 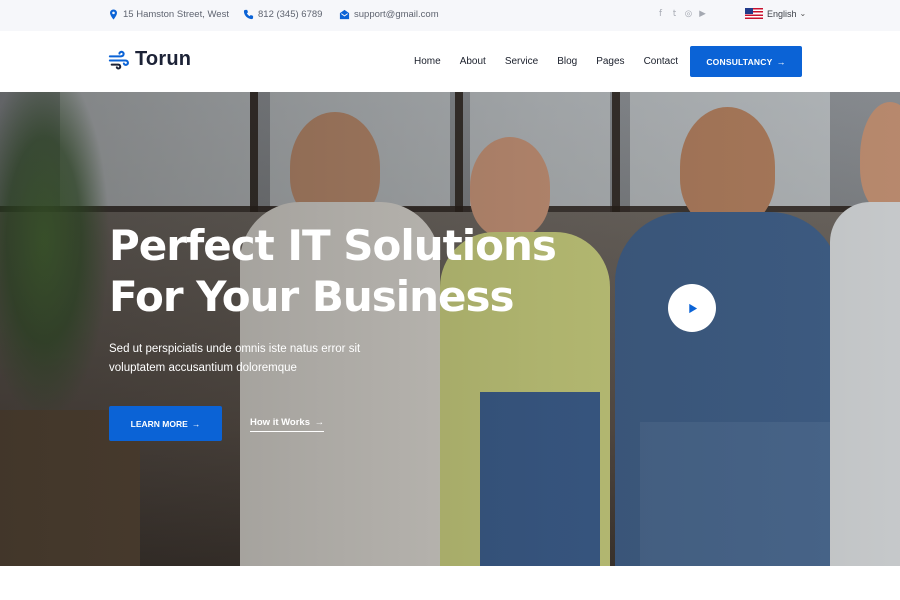 I want to click on learn-more-label: LEARN MORE, so click(x=159, y=423).